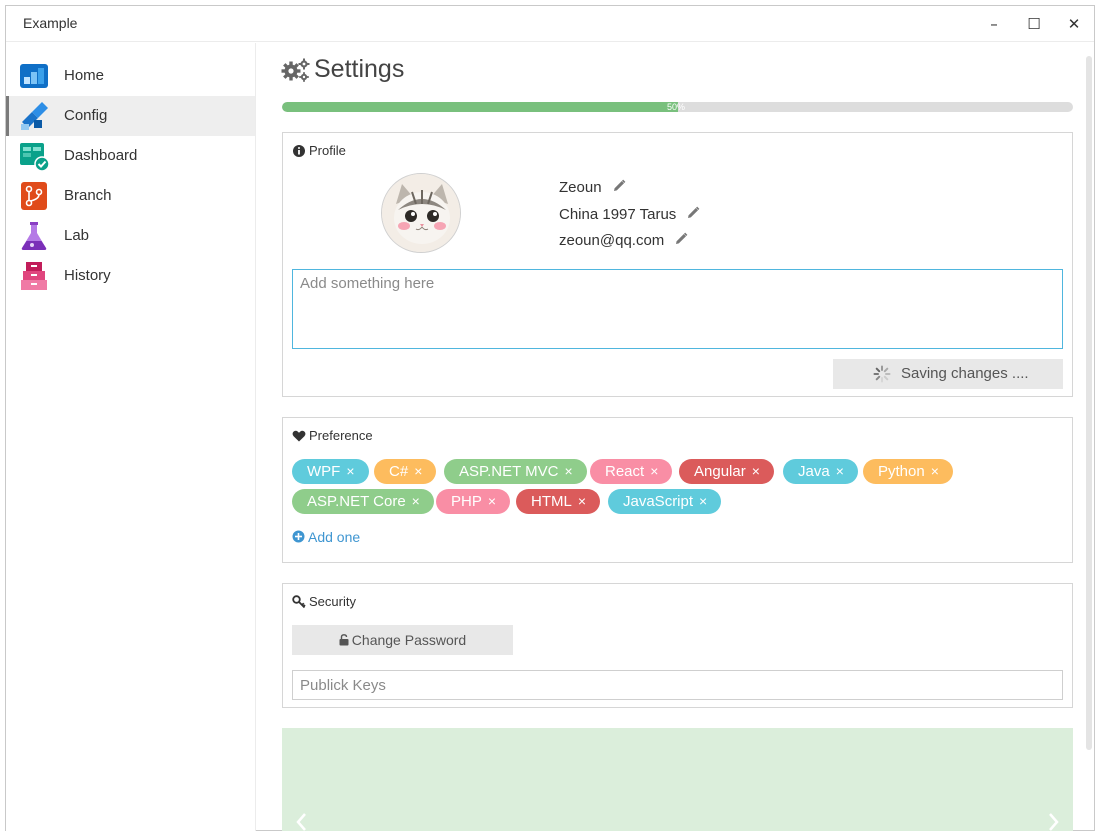 This screenshot has width=1100, height=835. What do you see at coordinates (334, 537) in the screenshot?
I see `add-tag-label: Add one` at bounding box center [334, 537].